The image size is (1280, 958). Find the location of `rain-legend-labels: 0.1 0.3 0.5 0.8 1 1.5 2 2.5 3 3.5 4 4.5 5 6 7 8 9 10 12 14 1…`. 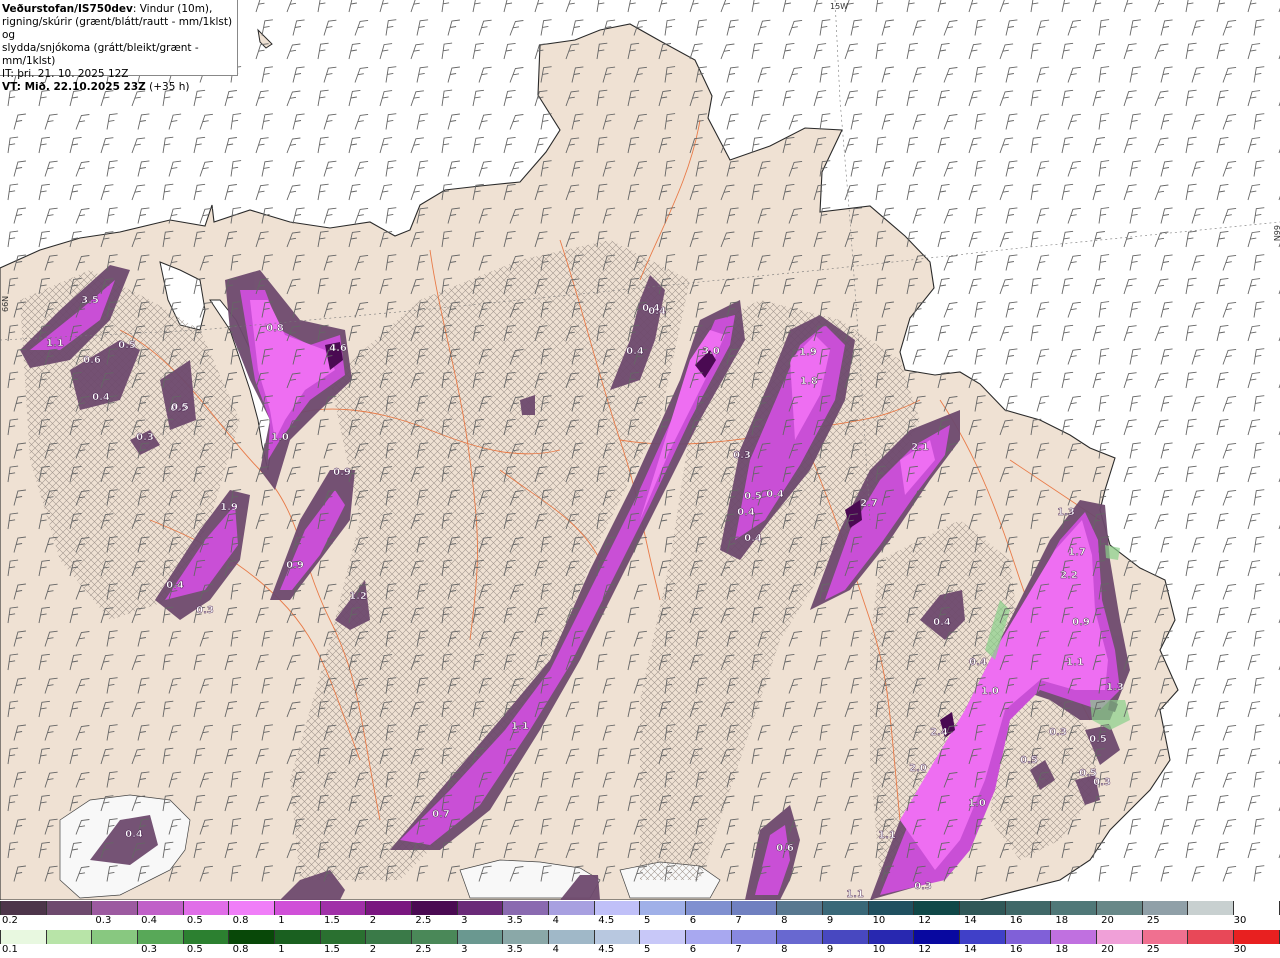

rain-legend-labels: 0.1 0.3 0.5 0.8 1 1.5 2 2.5 3 3.5 4 4.5 5 6 7 8 9 10 12 14 1… is located at coordinates (640, 951).